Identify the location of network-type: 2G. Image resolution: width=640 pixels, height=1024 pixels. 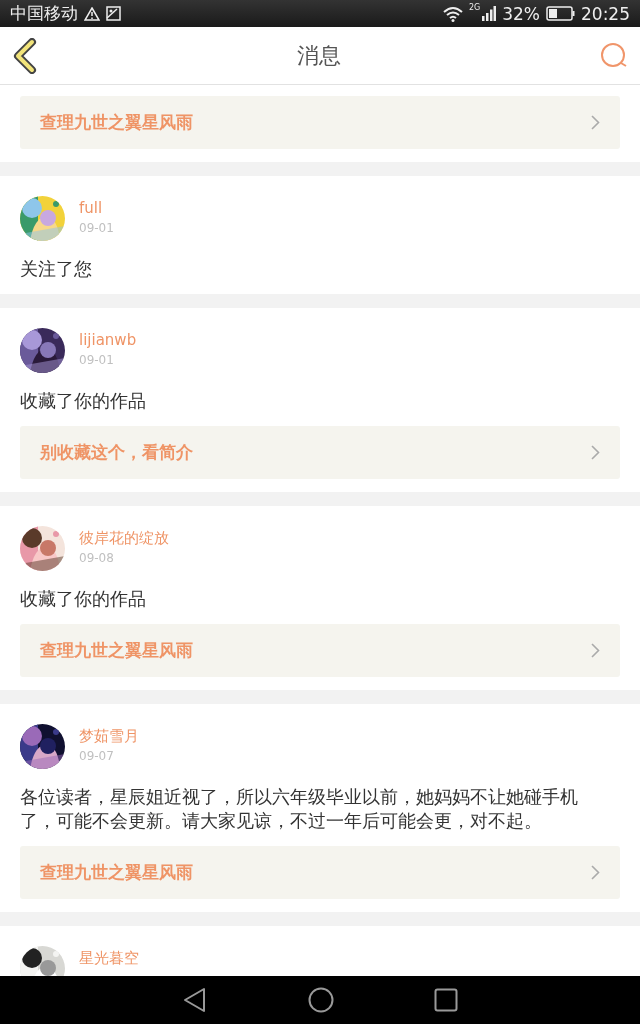
(474, 7).